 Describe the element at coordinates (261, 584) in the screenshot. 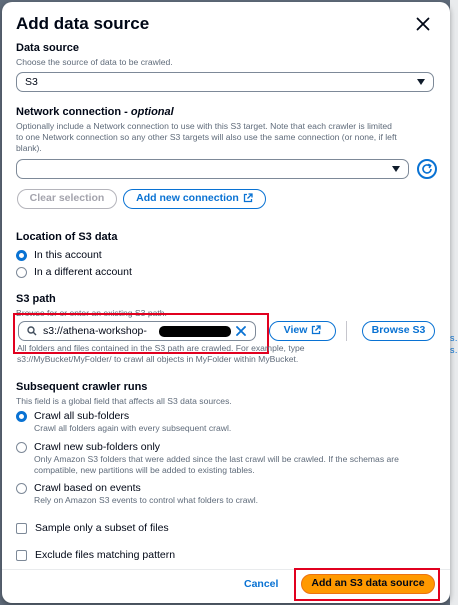

I see `cancel-button: Cancel` at that location.